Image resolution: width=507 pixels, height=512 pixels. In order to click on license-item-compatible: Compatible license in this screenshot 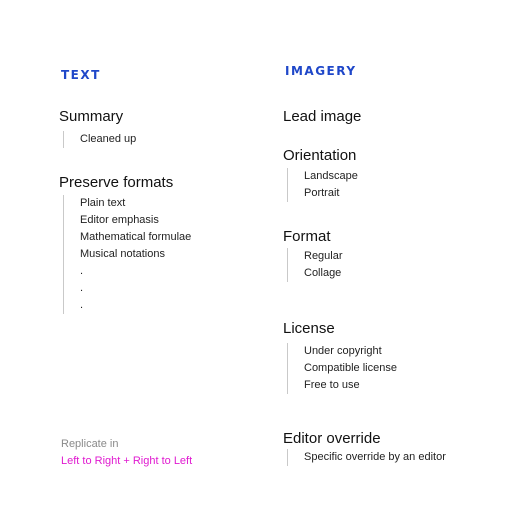, I will do `click(350, 368)`.